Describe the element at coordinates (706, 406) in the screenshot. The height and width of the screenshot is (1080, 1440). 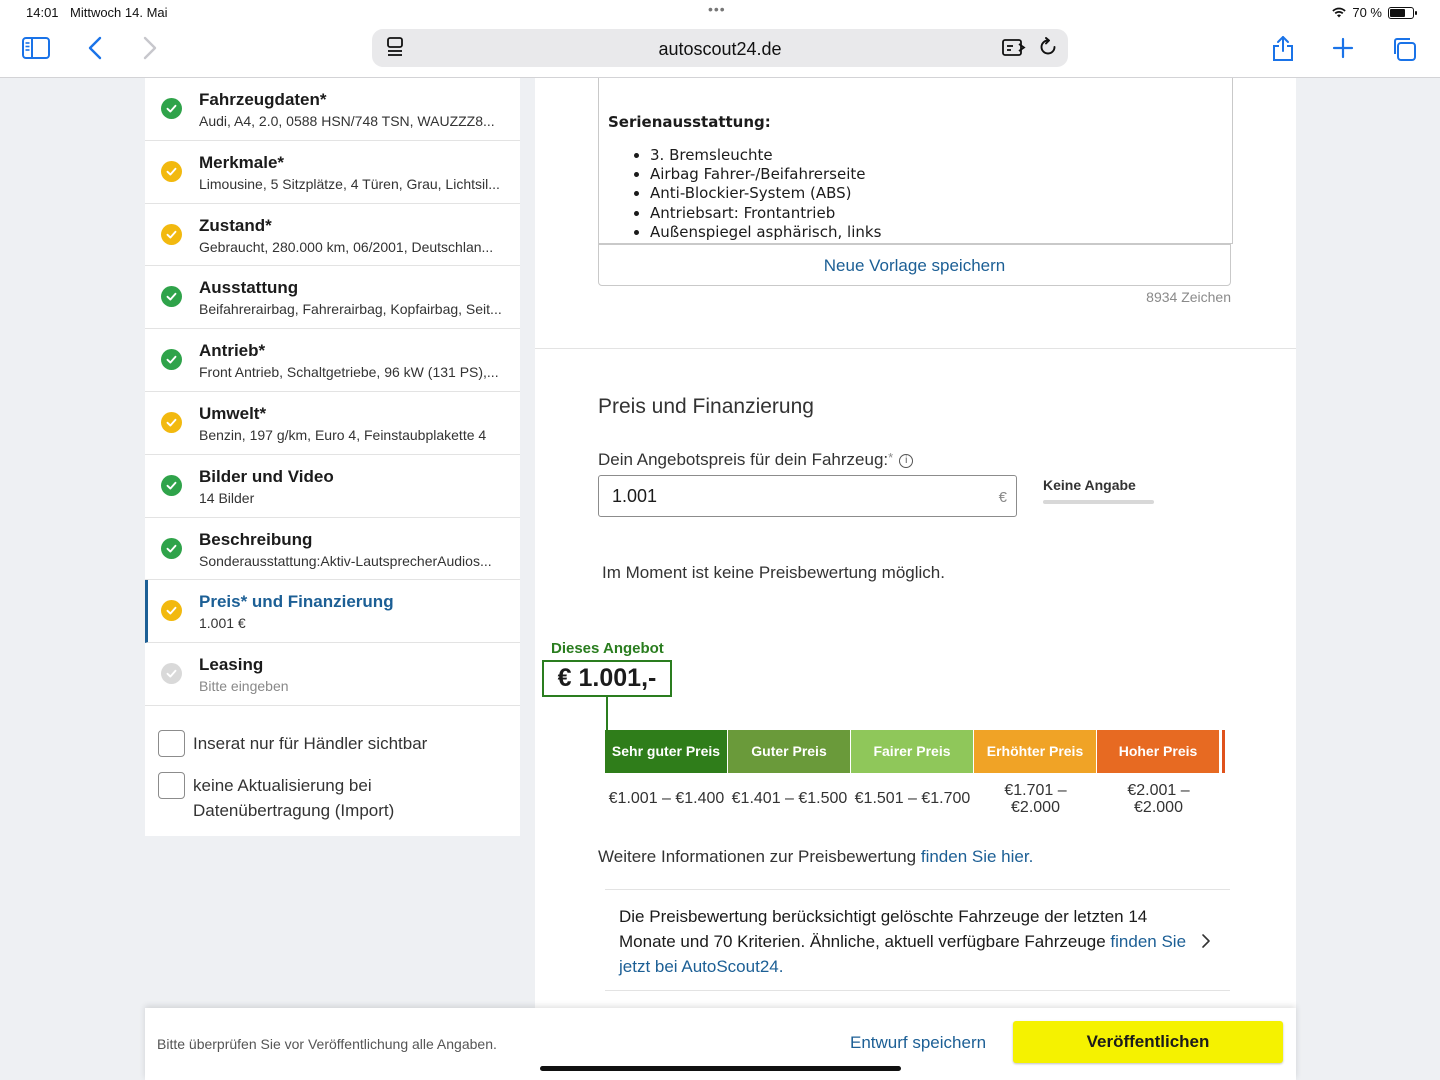
I see `section-title: Preis und Finanzierung` at that location.